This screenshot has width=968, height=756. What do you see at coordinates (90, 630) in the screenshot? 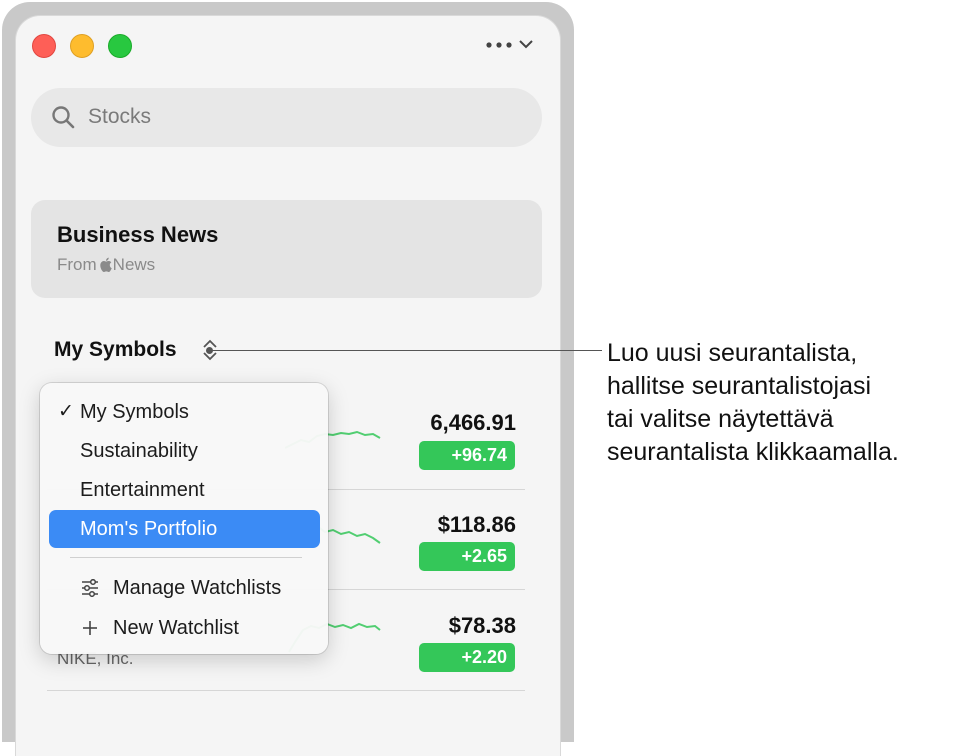
I see `plus-icon` at bounding box center [90, 630].